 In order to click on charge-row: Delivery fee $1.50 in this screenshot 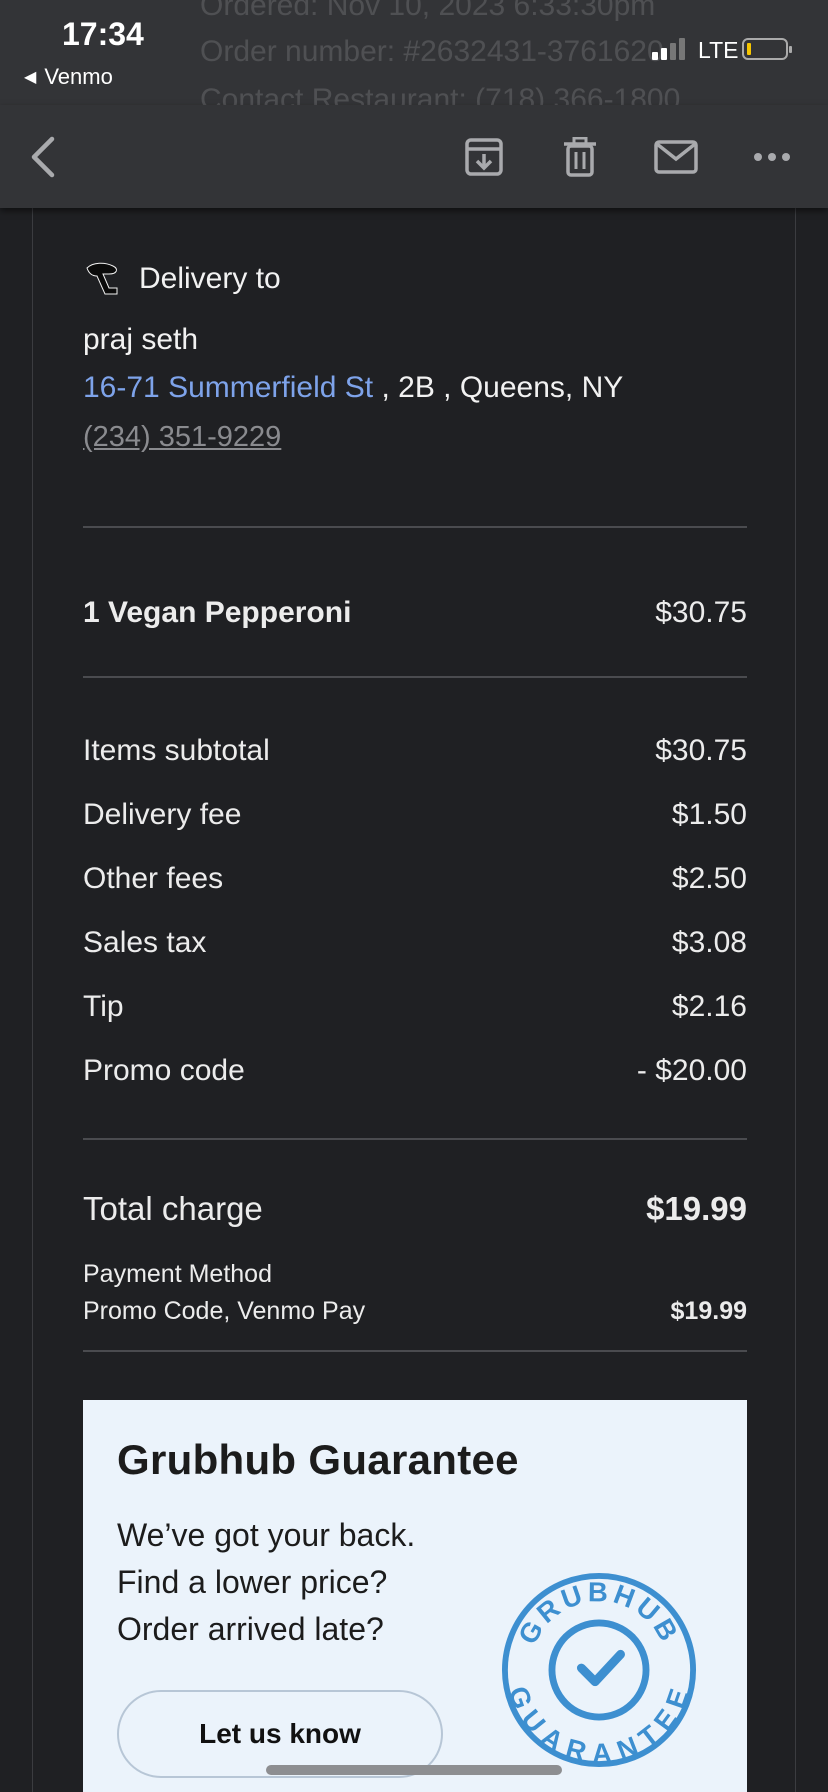, I will do `click(415, 815)`.